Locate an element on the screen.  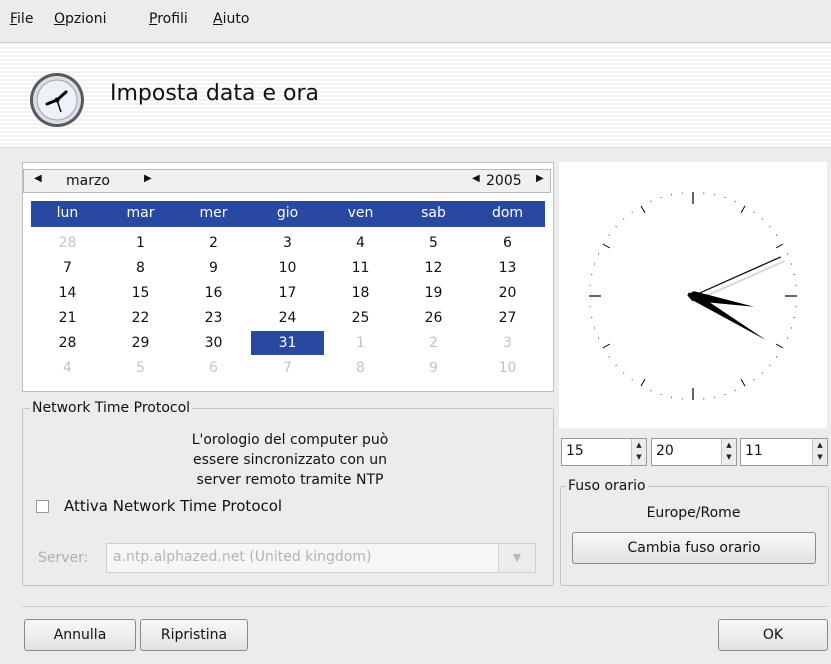
calendar-day: 23 is located at coordinates (213, 318).